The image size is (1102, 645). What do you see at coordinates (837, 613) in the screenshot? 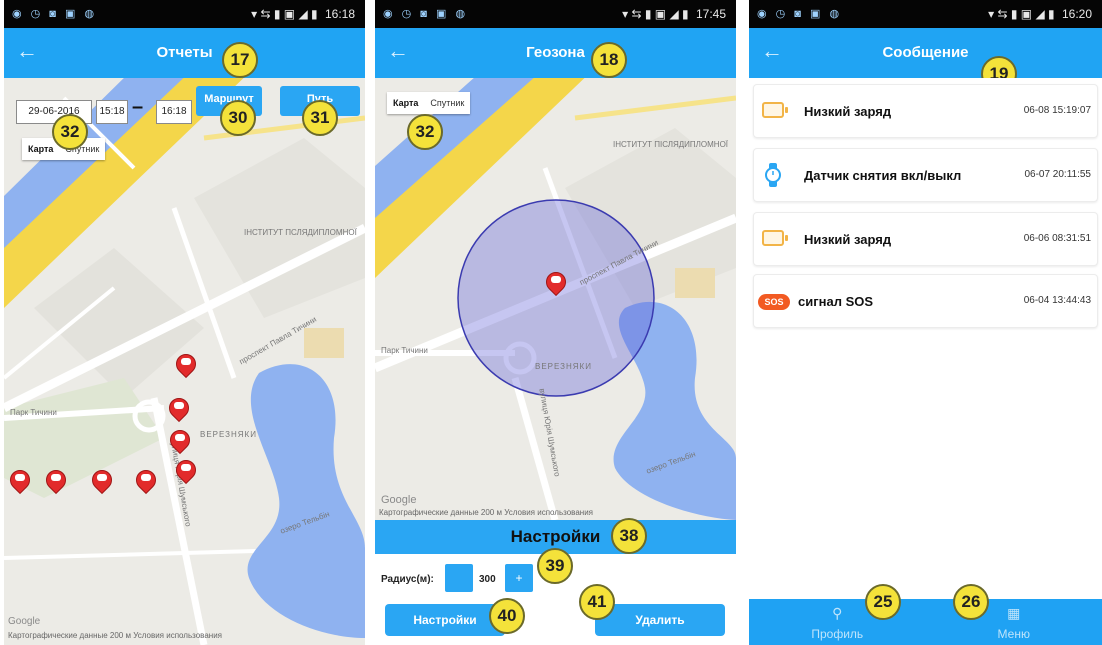
I see `profile-icon: ⚲` at bounding box center [837, 613].